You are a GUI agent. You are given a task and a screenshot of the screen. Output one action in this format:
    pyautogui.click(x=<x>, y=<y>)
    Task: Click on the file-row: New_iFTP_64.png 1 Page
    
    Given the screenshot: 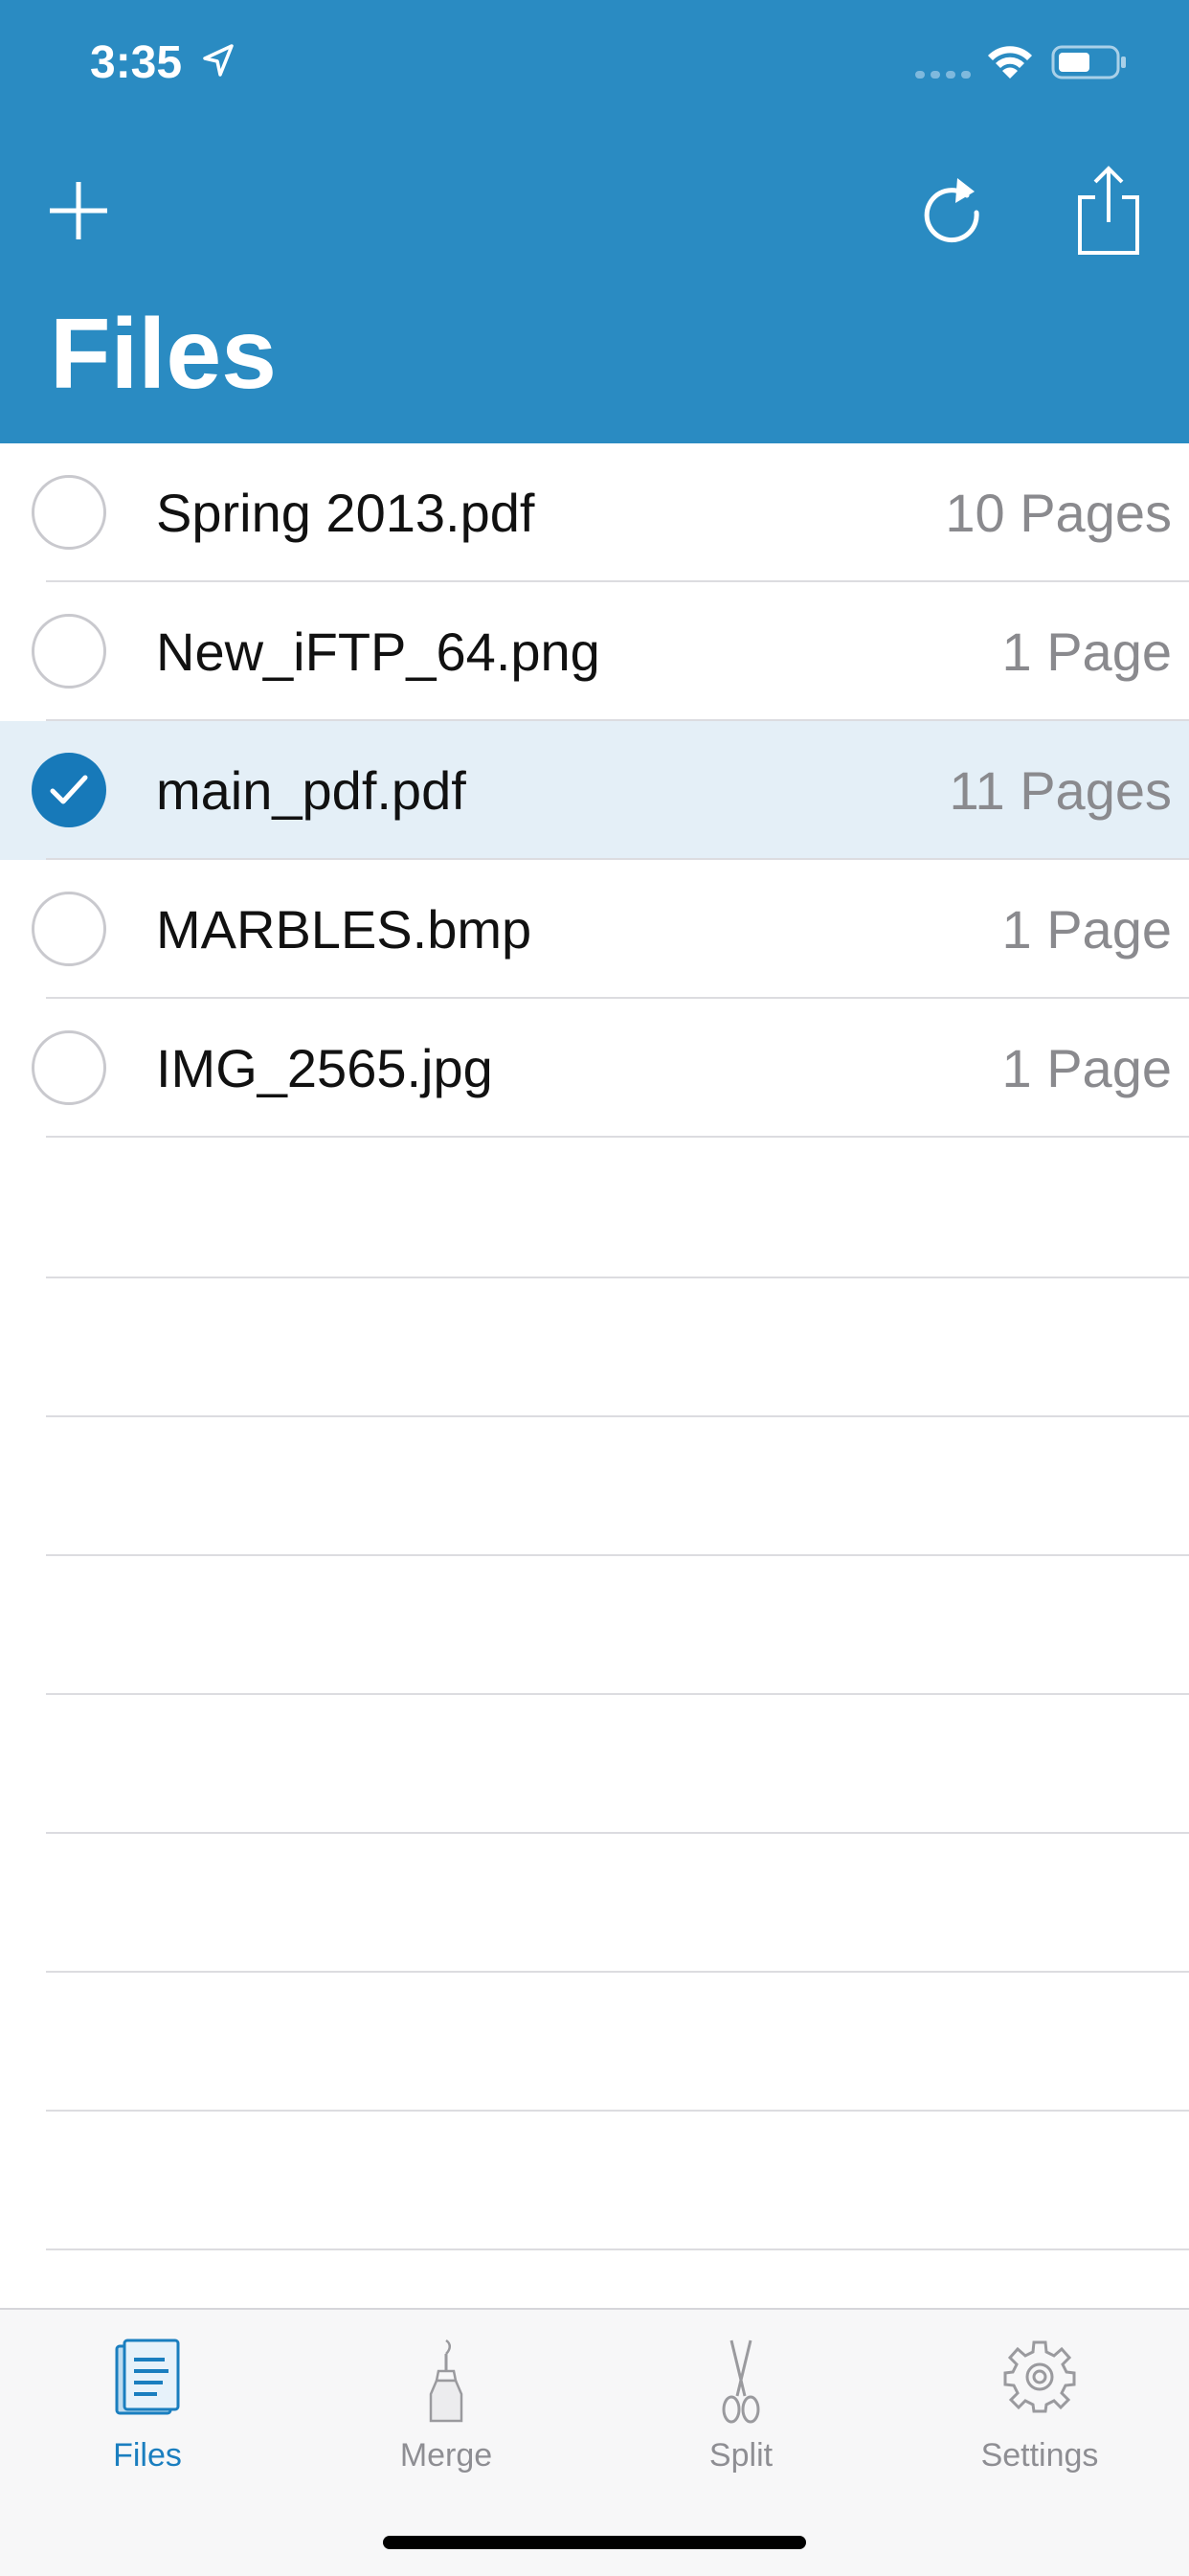 What is the action you would take?
    pyautogui.click(x=594, y=651)
    